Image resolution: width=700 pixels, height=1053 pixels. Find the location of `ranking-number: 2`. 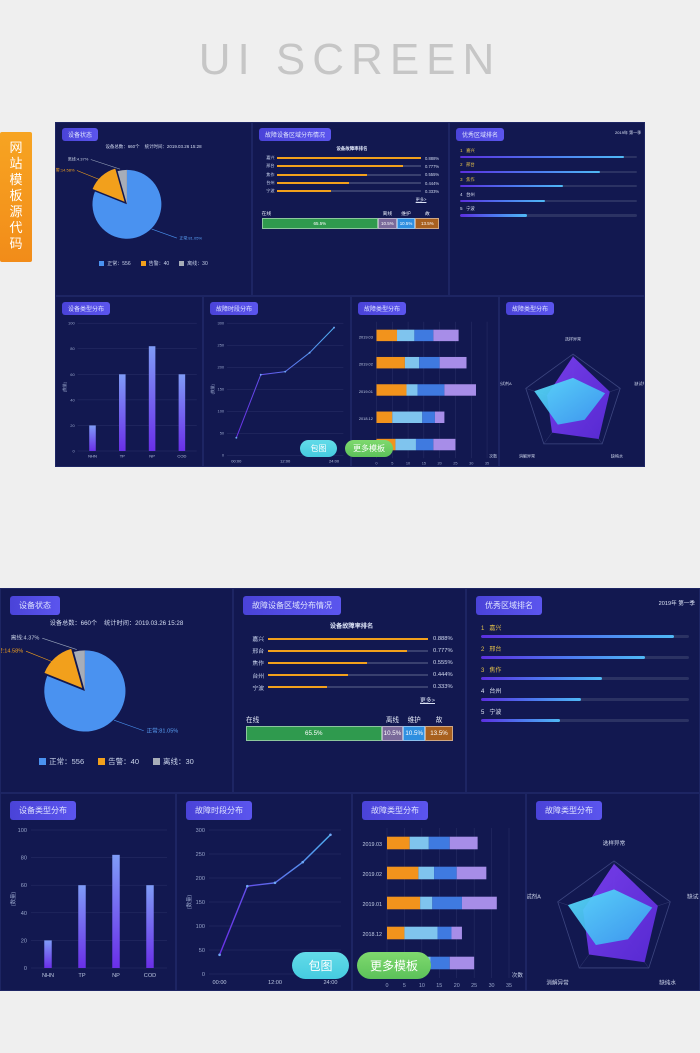

ranking-number: 2 is located at coordinates (483, 650).